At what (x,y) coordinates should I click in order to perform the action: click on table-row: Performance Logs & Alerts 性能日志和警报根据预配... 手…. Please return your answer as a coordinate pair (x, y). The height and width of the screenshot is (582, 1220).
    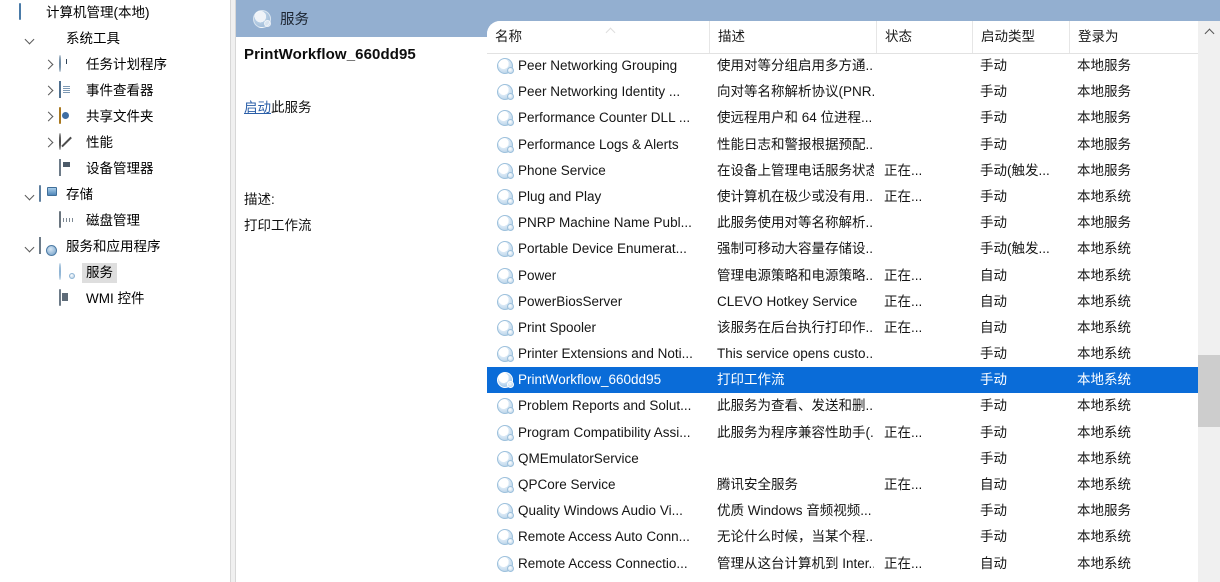
    Looking at the image, I should click on (842, 145).